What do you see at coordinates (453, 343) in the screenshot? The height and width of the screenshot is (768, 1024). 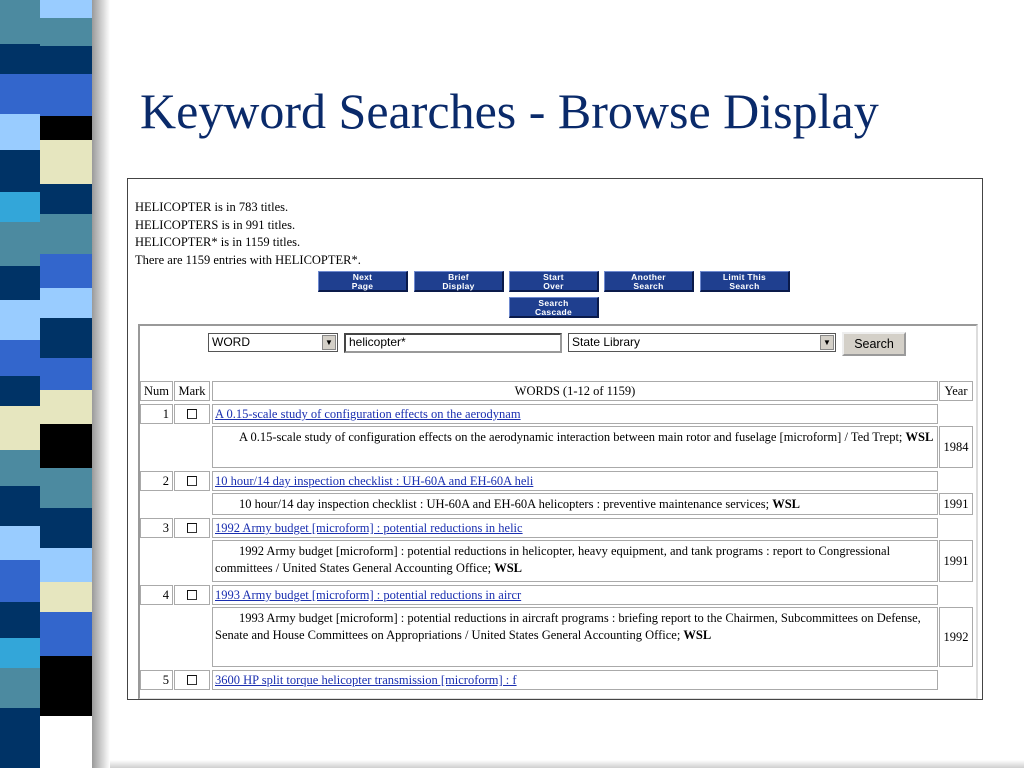 I see `search-input: helicopter*` at bounding box center [453, 343].